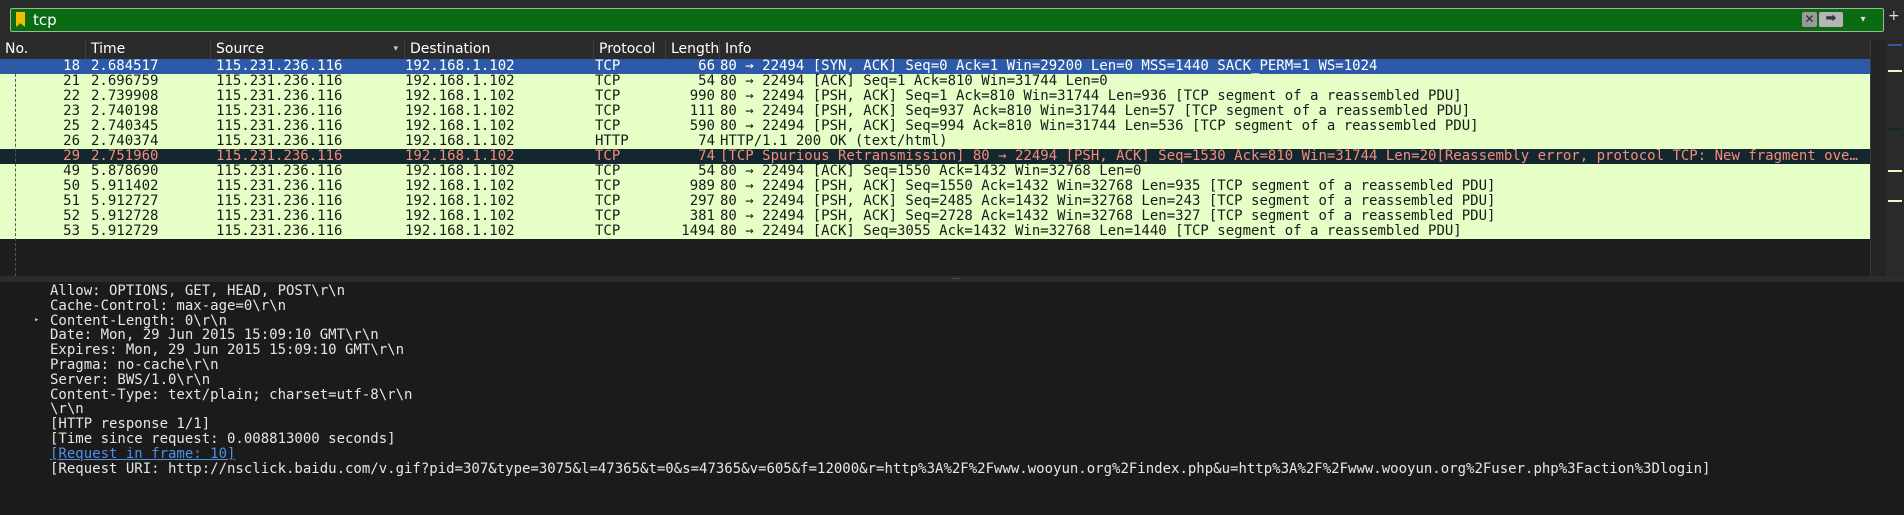  I want to click on column-header-no: No., so click(43, 49).